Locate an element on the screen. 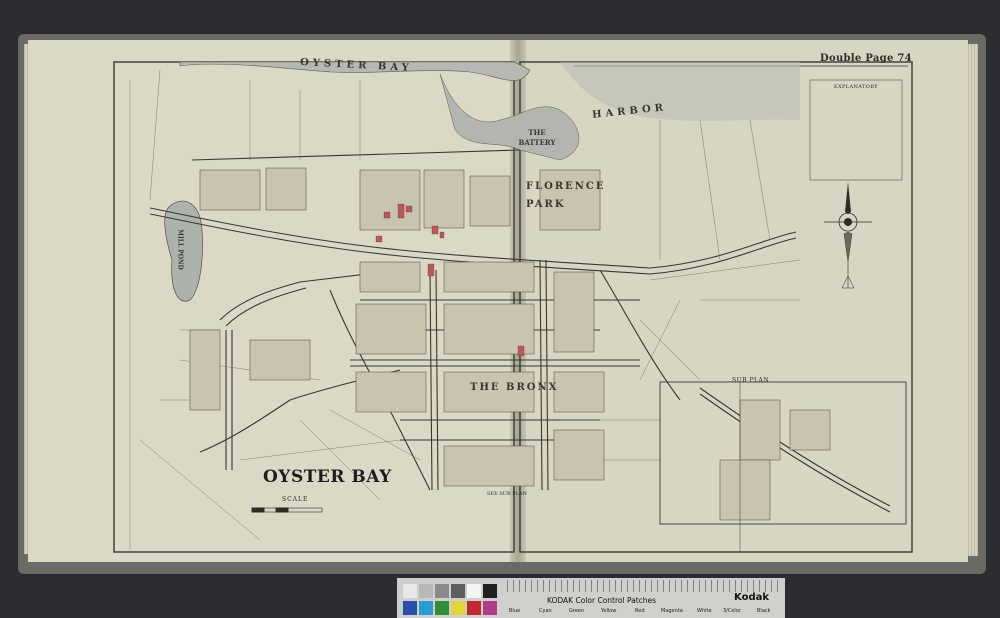  see-sub-plan-label: SEE SUB PLAN is located at coordinates (507, 494).